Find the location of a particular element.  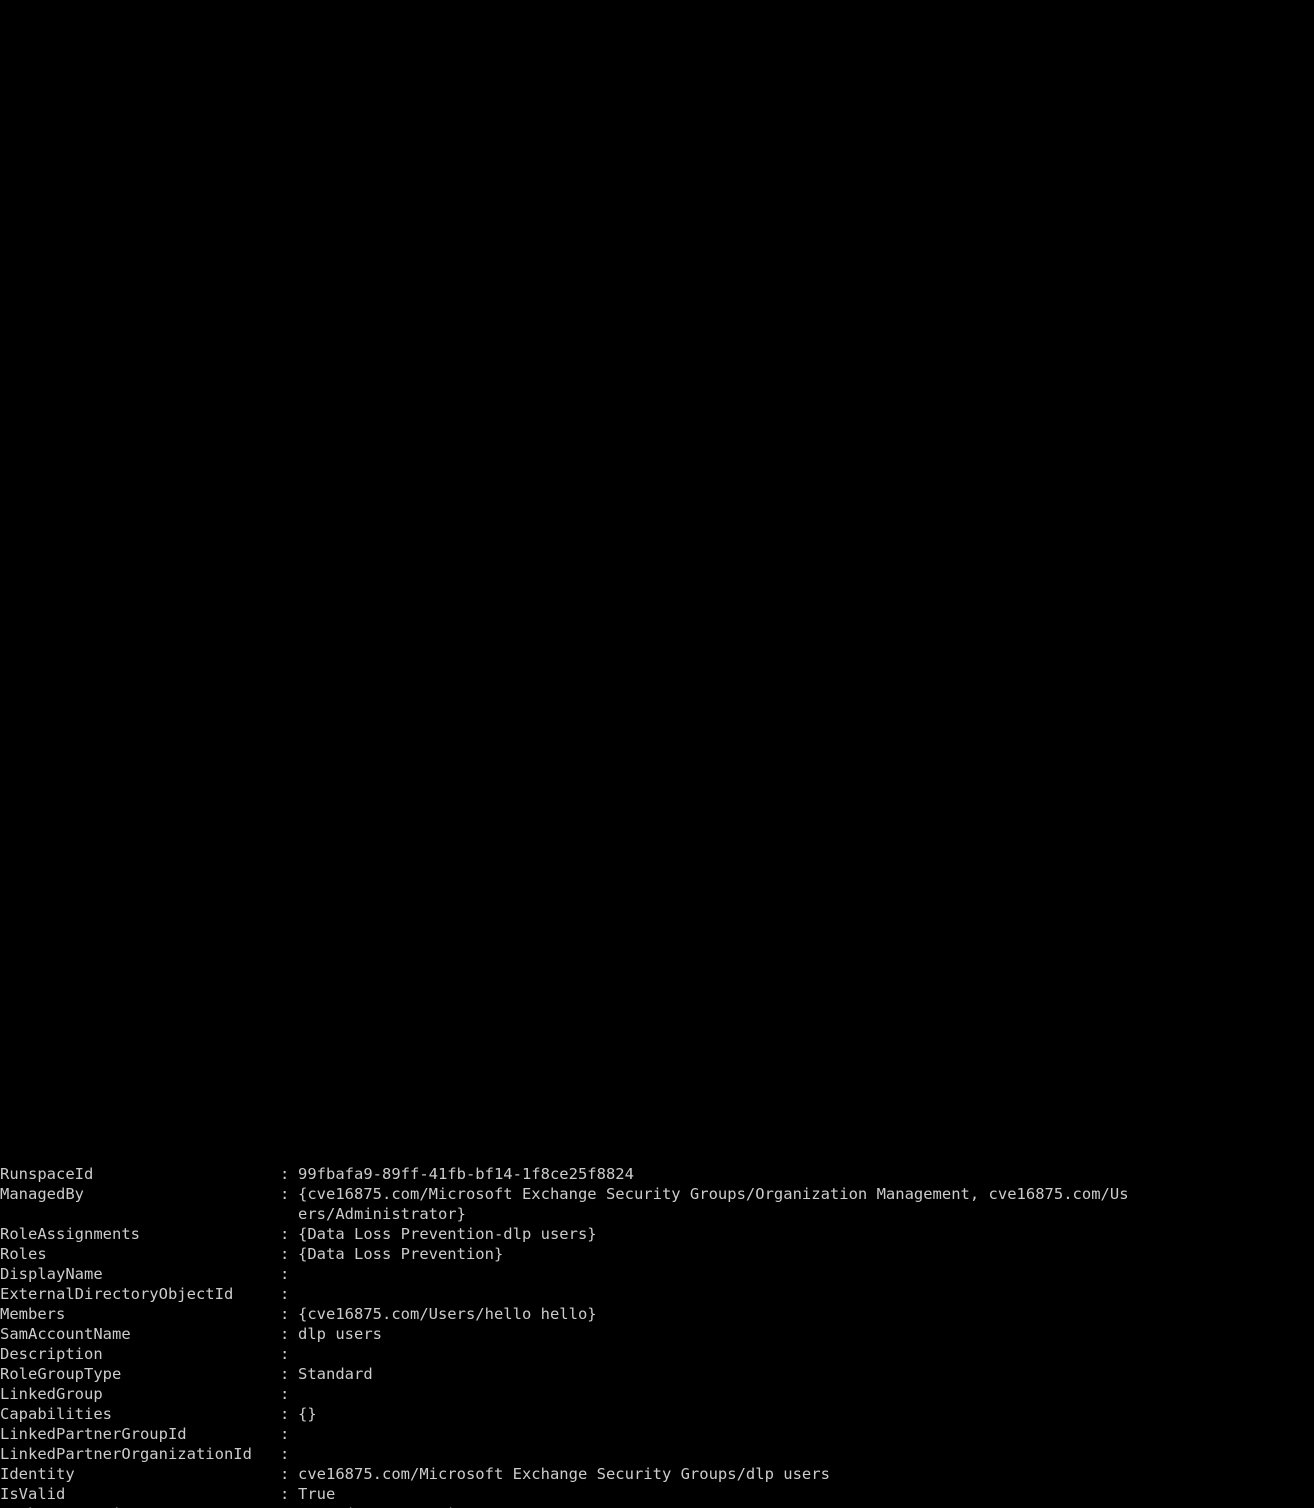

format-list-row: Capabilities: {} is located at coordinates (657, 1414).